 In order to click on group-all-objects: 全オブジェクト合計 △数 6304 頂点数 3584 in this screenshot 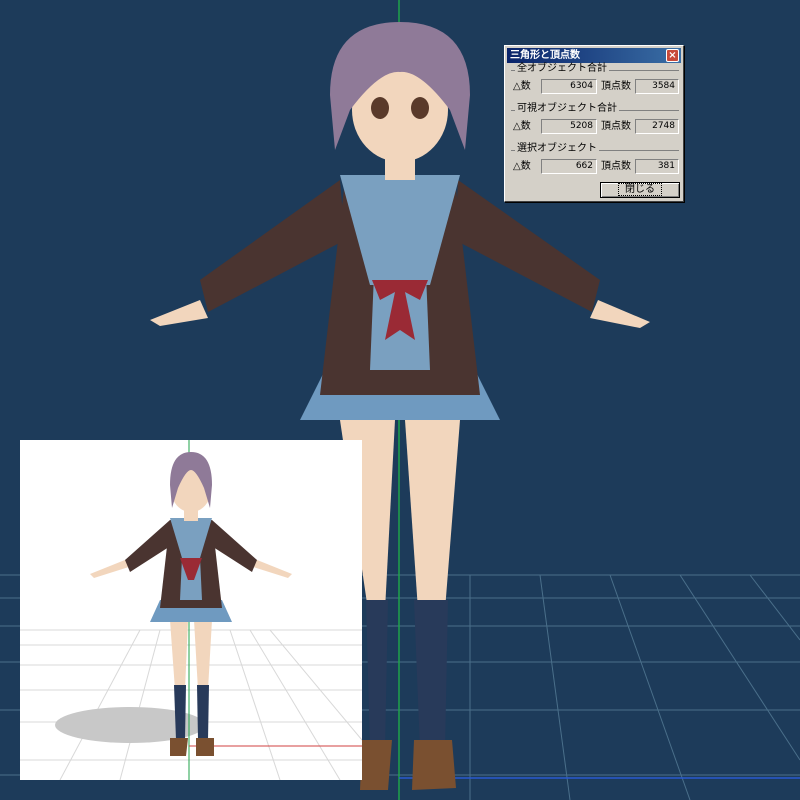, I will do `click(595, 81)`.